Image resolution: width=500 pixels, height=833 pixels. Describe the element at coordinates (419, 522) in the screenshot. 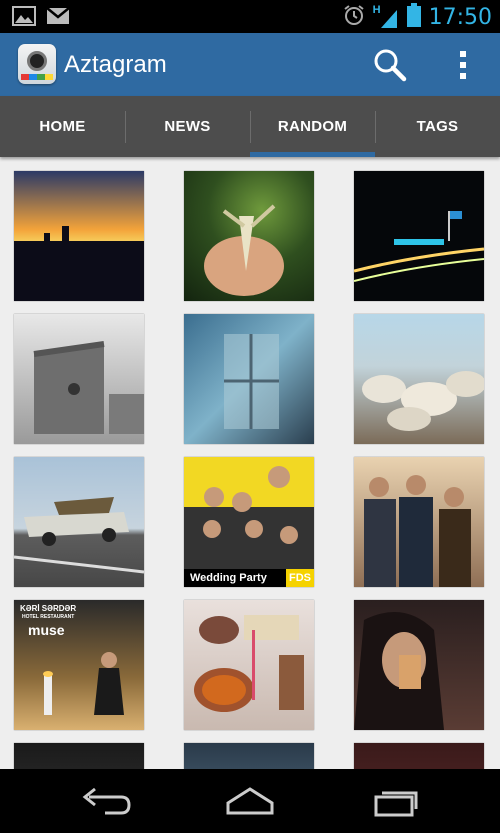

I see `photo-three-friends` at that location.